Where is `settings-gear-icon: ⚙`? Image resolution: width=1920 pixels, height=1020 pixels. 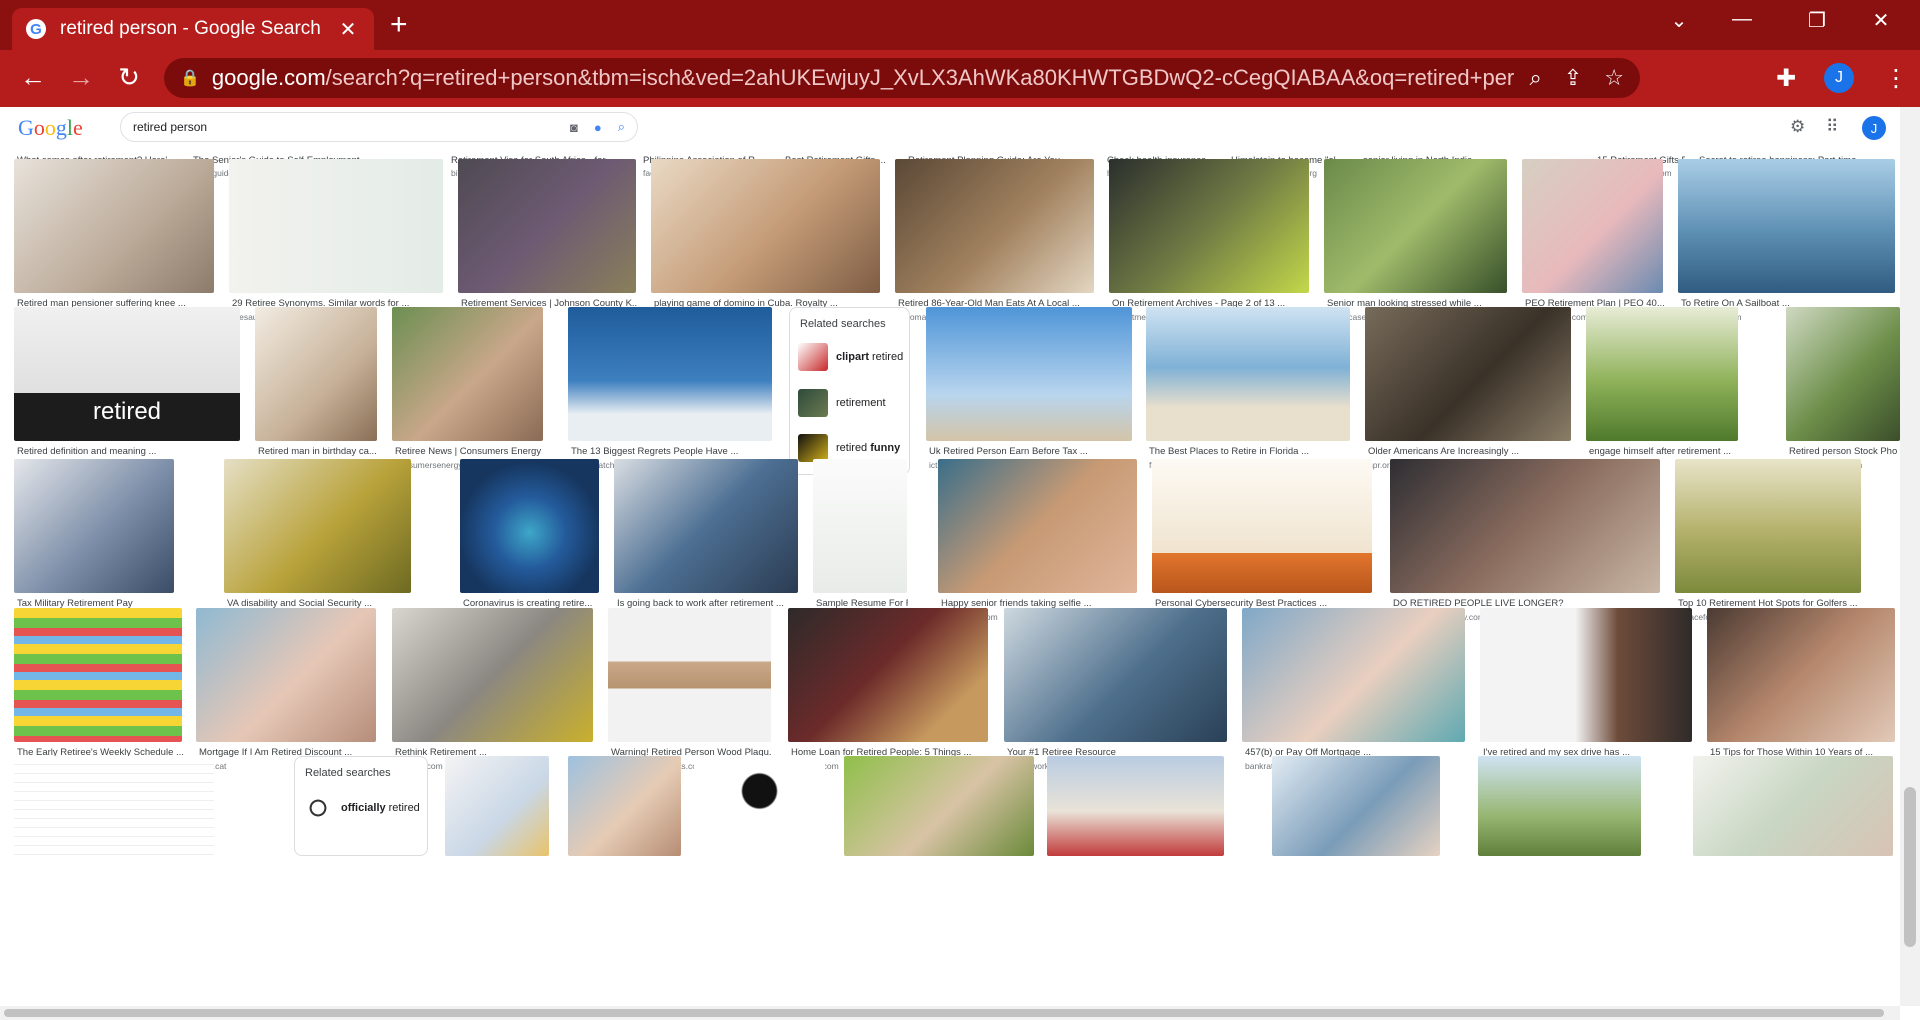 settings-gear-icon: ⚙ is located at coordinates (1797, 127).